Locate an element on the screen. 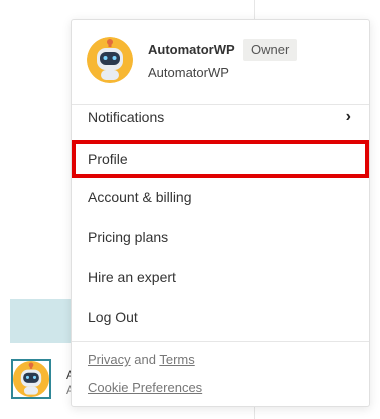  menu-item-label: Hire an expert is located at coordinates (132, 277).